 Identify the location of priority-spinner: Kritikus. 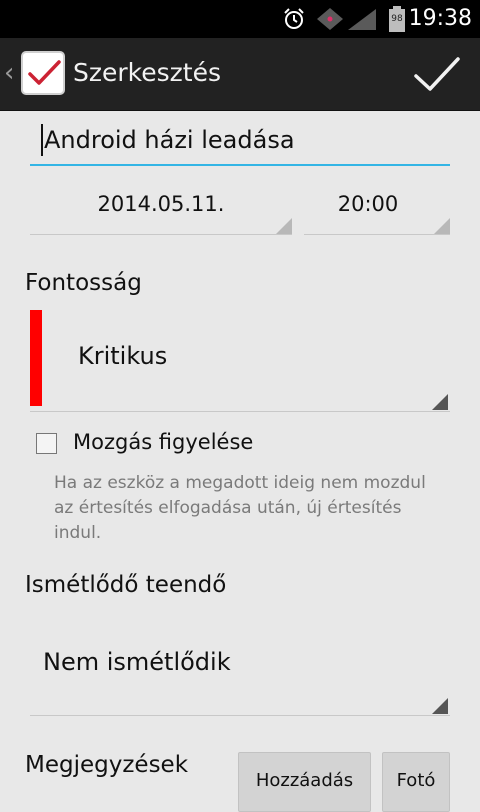
(240, 361).